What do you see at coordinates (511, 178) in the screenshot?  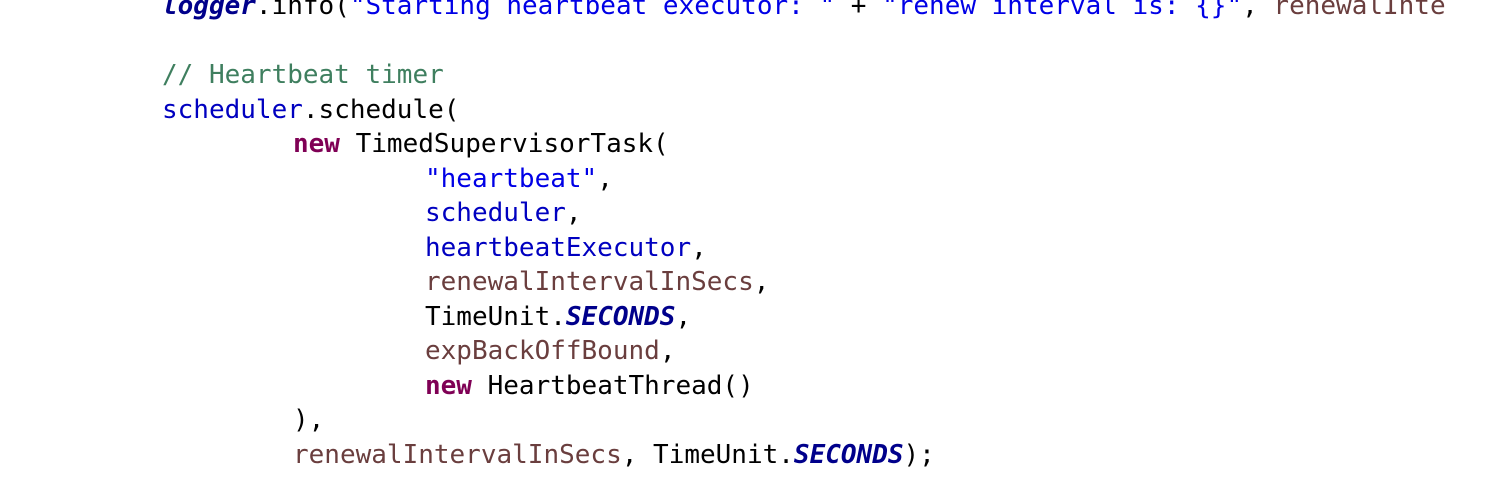 I see `code-token-string: "heartbeat"` at bounding box center [511, 178].